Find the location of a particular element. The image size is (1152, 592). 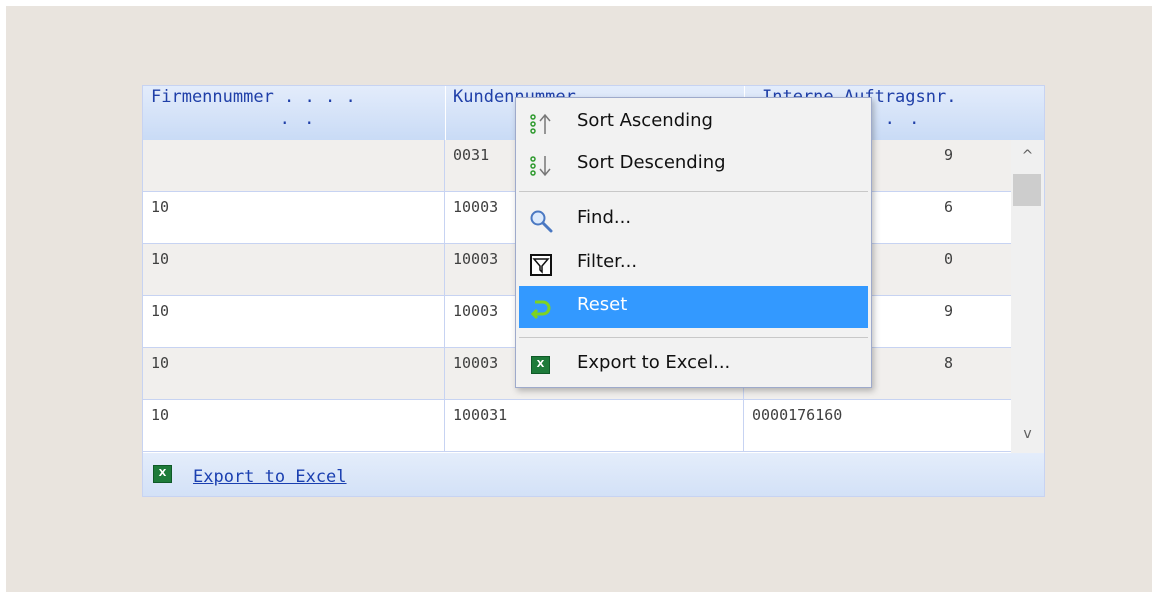

menu-item-sort-descending: Sort Descending is located at coordinates (693, 165).